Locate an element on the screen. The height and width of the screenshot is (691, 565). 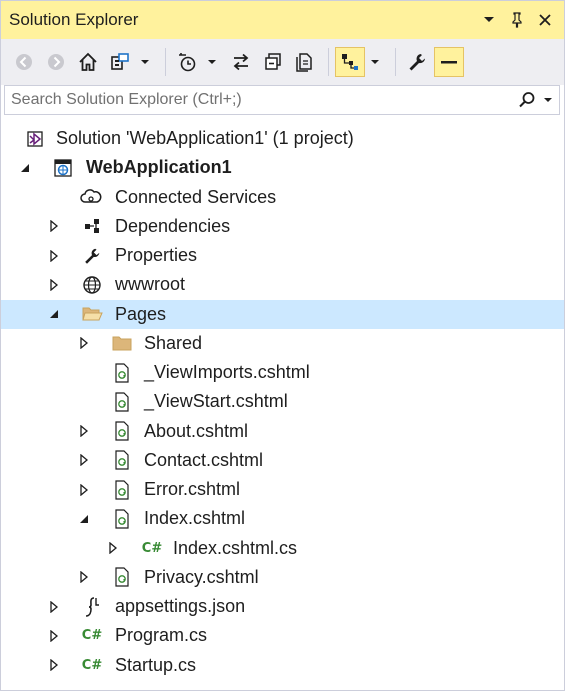
tree-item-appsettings: appsettings.json is located at coordinates (282, 606).